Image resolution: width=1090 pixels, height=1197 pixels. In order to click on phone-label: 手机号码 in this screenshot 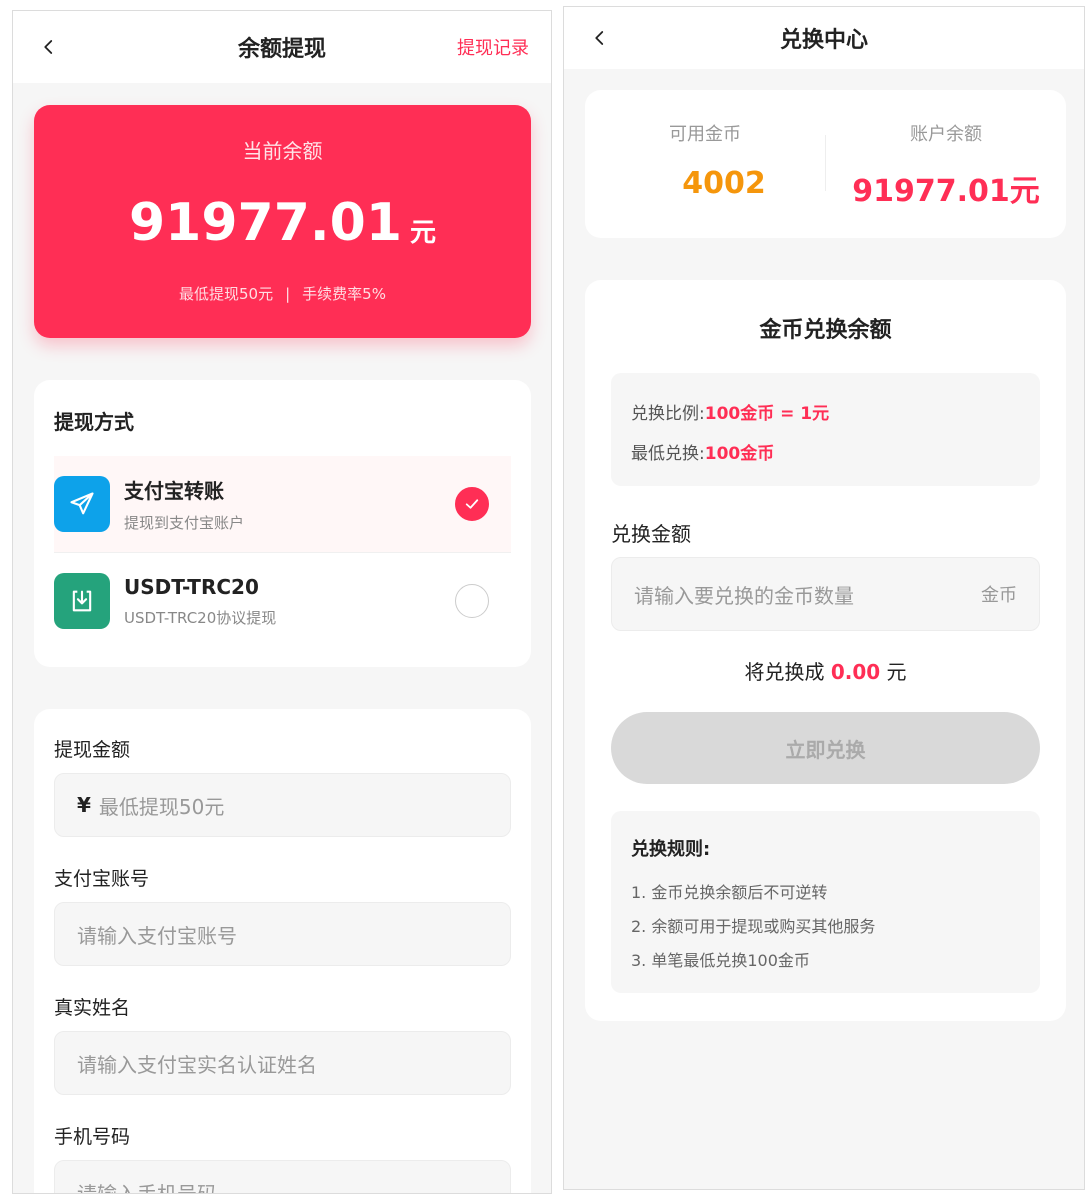, I will do `click(92, 1137)`.